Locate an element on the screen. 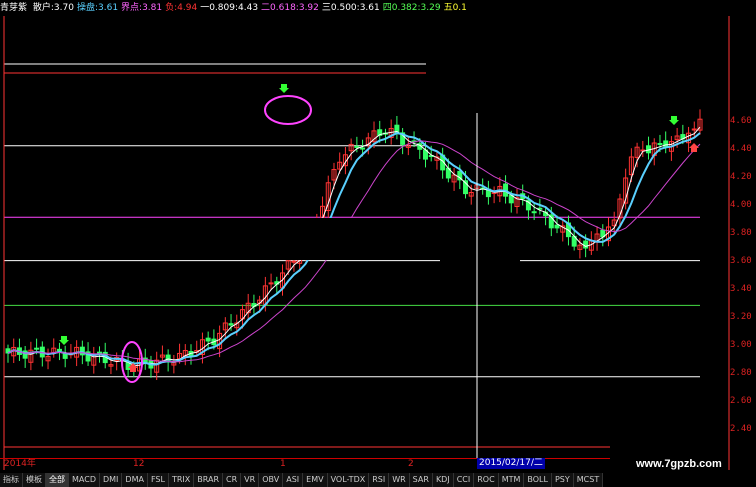 The width and height of the screenshot is (756, 487). indicator-tab: VR is located at coordinates (250, 480).